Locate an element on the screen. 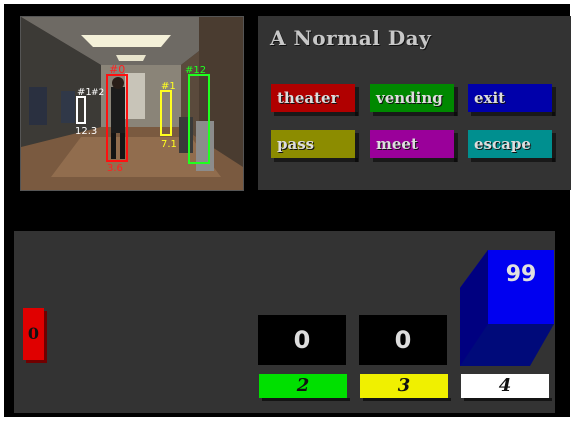 The height and width of the screenshot is (421, 574). meet-button: meet is located at coordinates (414, 146).